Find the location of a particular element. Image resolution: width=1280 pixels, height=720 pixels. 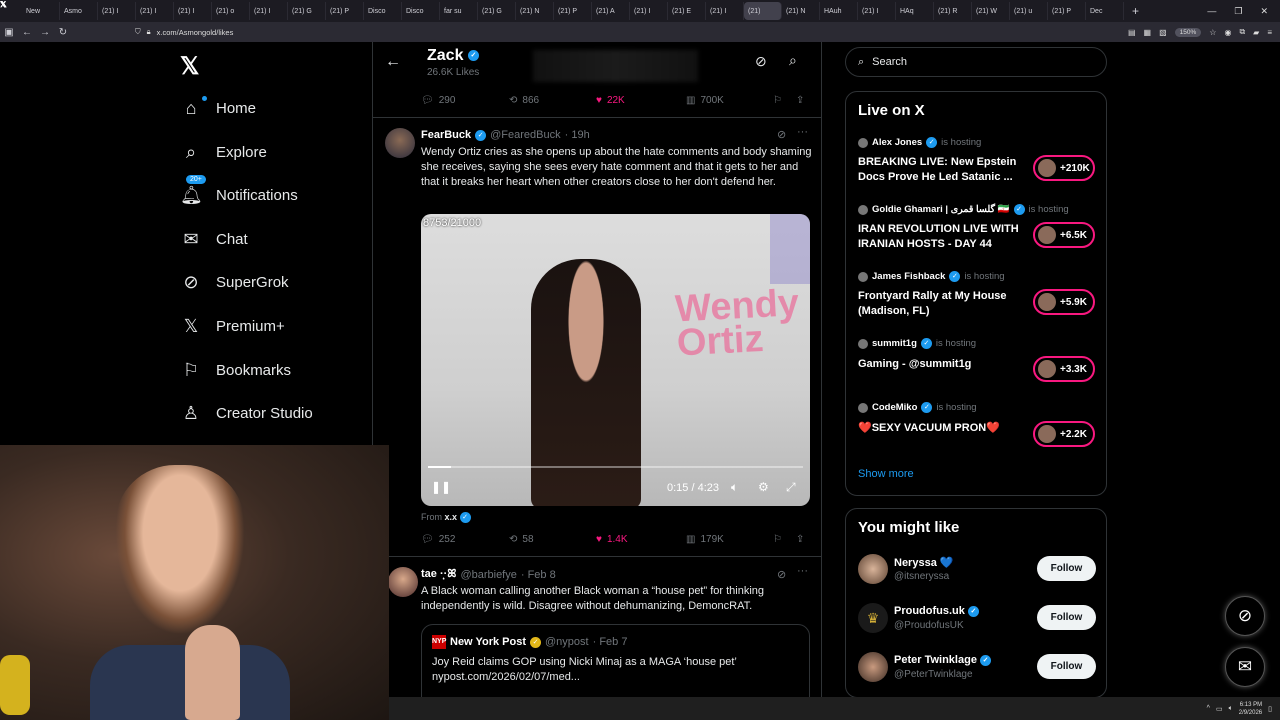

sidebar-item-home: ⌂ Home is located at coordinates (218, 107).